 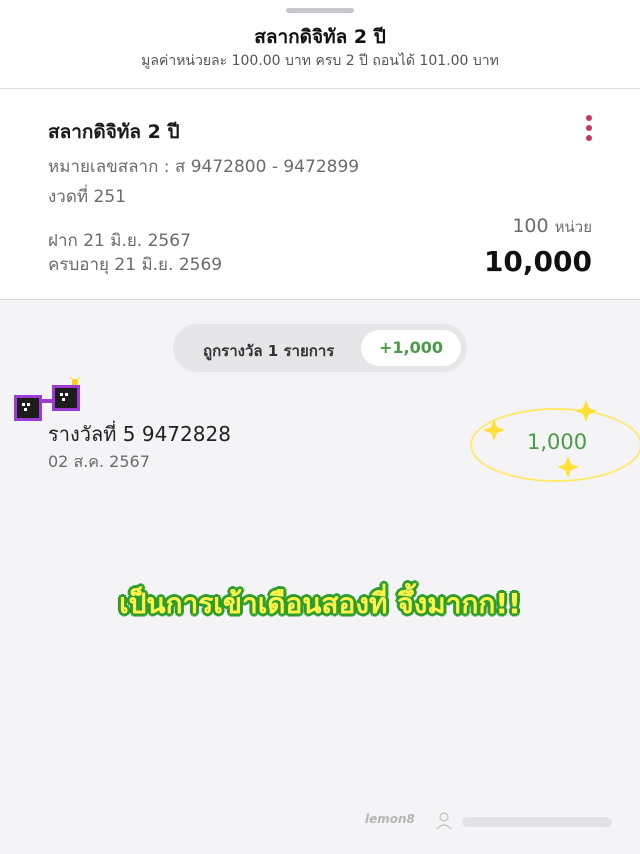 I want to click on prize-summary-pill: ถูกรางวัล 1 รายการ +1,000, so click(x=320, y=348).